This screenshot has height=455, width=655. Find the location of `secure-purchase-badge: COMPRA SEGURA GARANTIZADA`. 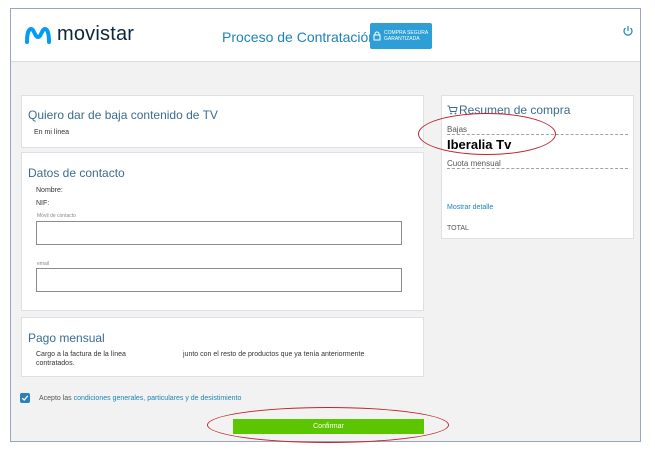

secure-purchase-badge: COMPRA SEGURA GARANTIZADA is located at coordinates (401, 36).